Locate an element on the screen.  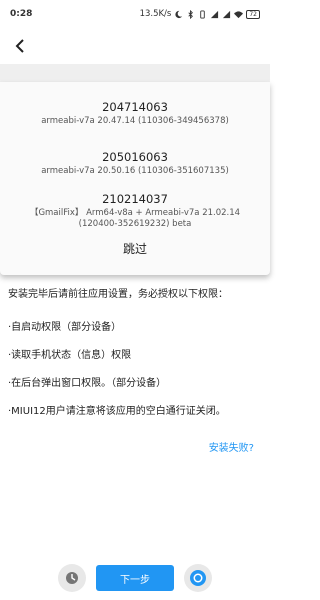
version-desc: armeabi-v7a 20.50.16 (110306-351607135) is located at coordinates (135, 171).